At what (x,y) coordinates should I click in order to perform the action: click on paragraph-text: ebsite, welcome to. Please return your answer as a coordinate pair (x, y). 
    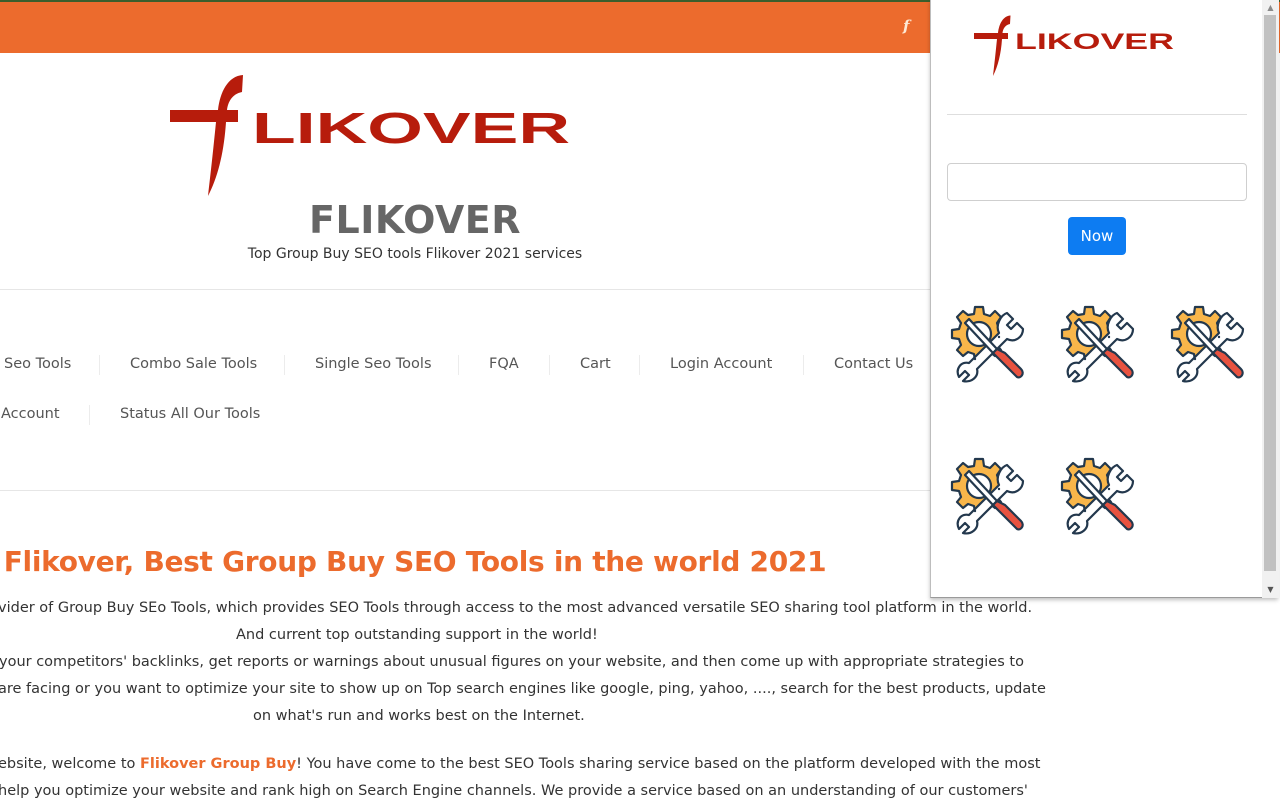
    Looking at the image, I should click on (70, 764).